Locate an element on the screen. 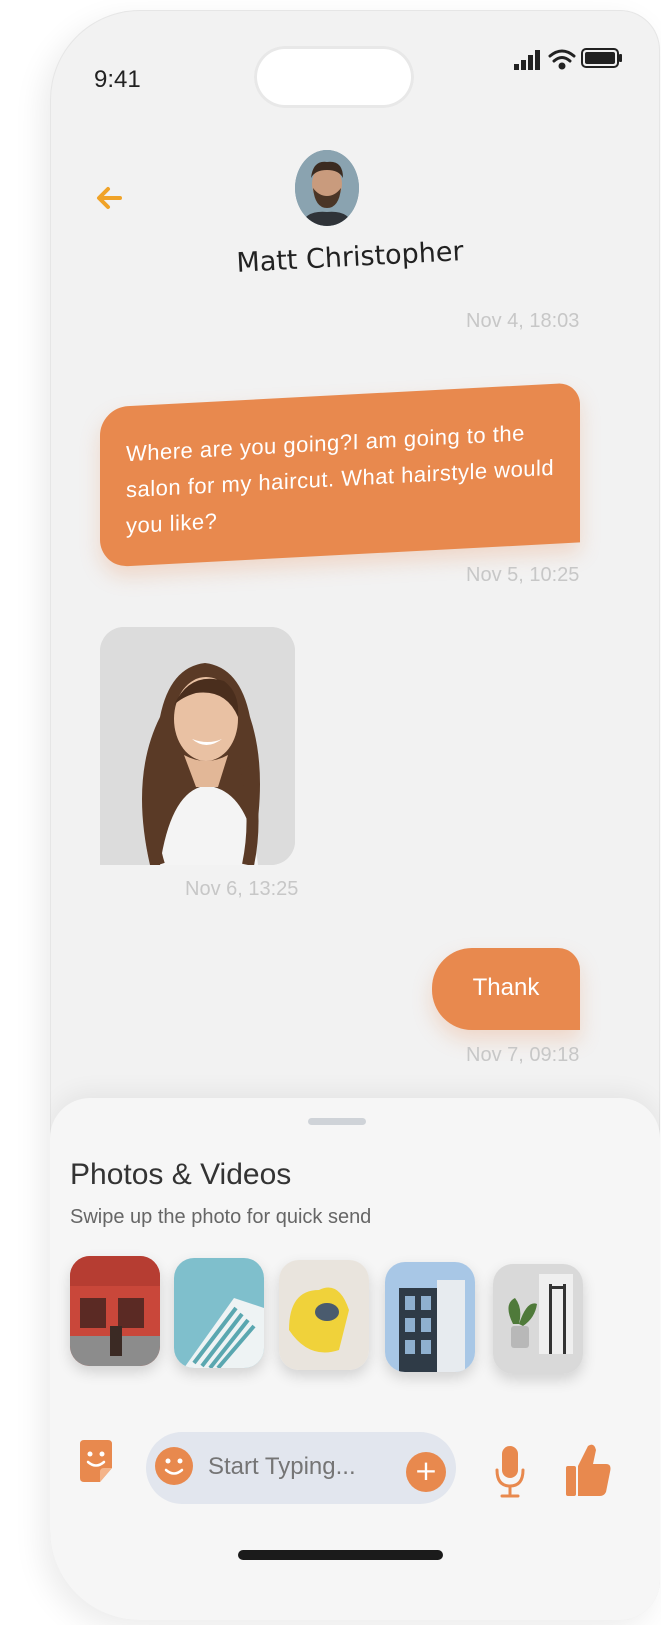 The height and width of the screenshot is (1625, 661). teal-building-image is located at coordinates (219, 1313).